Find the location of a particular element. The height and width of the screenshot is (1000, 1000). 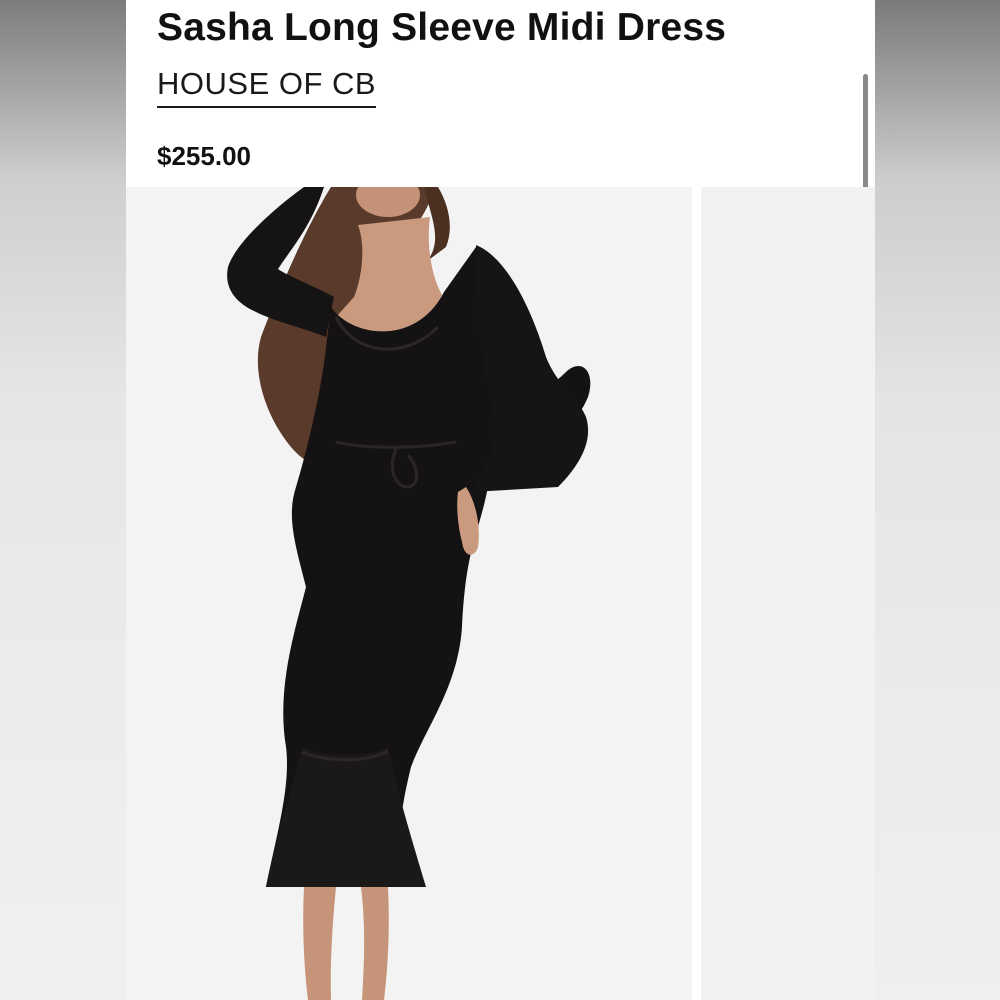

product-title: Sasha Long Sleeve Midi Dress is located at coordinates (442, 27).